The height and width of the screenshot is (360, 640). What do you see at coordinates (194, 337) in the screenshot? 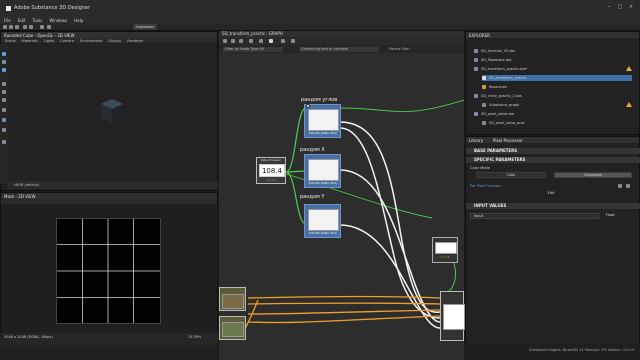
I see `2d-view-zoom: 15.39%` at bounding box center [194, 337].